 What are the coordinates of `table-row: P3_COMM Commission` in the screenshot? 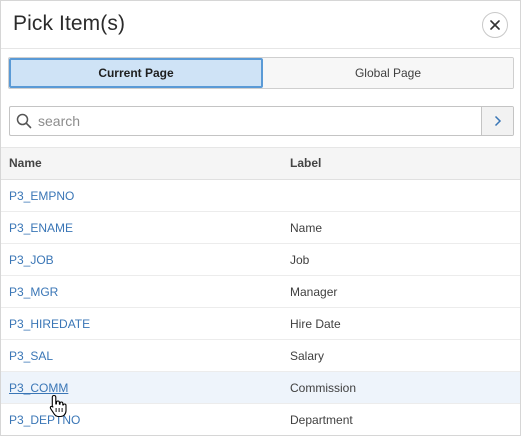 It's located at (260, 388).